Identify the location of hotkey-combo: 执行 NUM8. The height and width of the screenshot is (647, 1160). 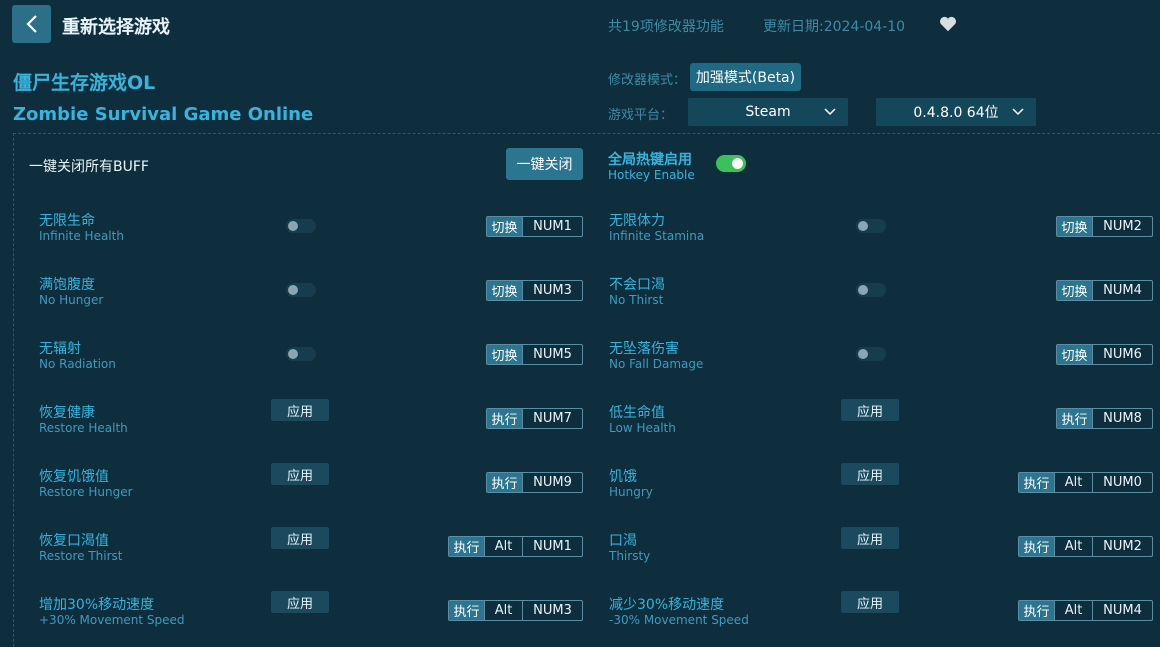
(1104, 418).